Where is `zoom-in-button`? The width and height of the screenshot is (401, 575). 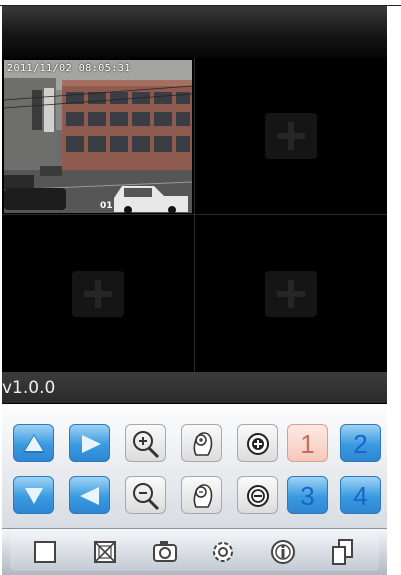
zoom-in-button is located at coordinates (145, 443).